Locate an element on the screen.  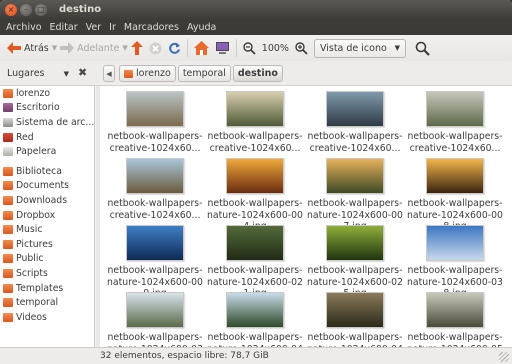
toolbar: Atrás ▼ Adelante ▼ 100% Vista de icono ▼ is located at coordinates (256, 48).